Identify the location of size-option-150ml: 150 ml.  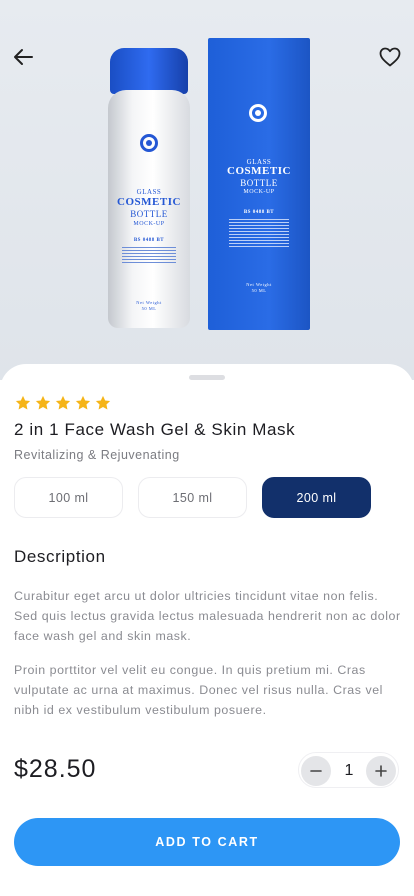
(192, 497).